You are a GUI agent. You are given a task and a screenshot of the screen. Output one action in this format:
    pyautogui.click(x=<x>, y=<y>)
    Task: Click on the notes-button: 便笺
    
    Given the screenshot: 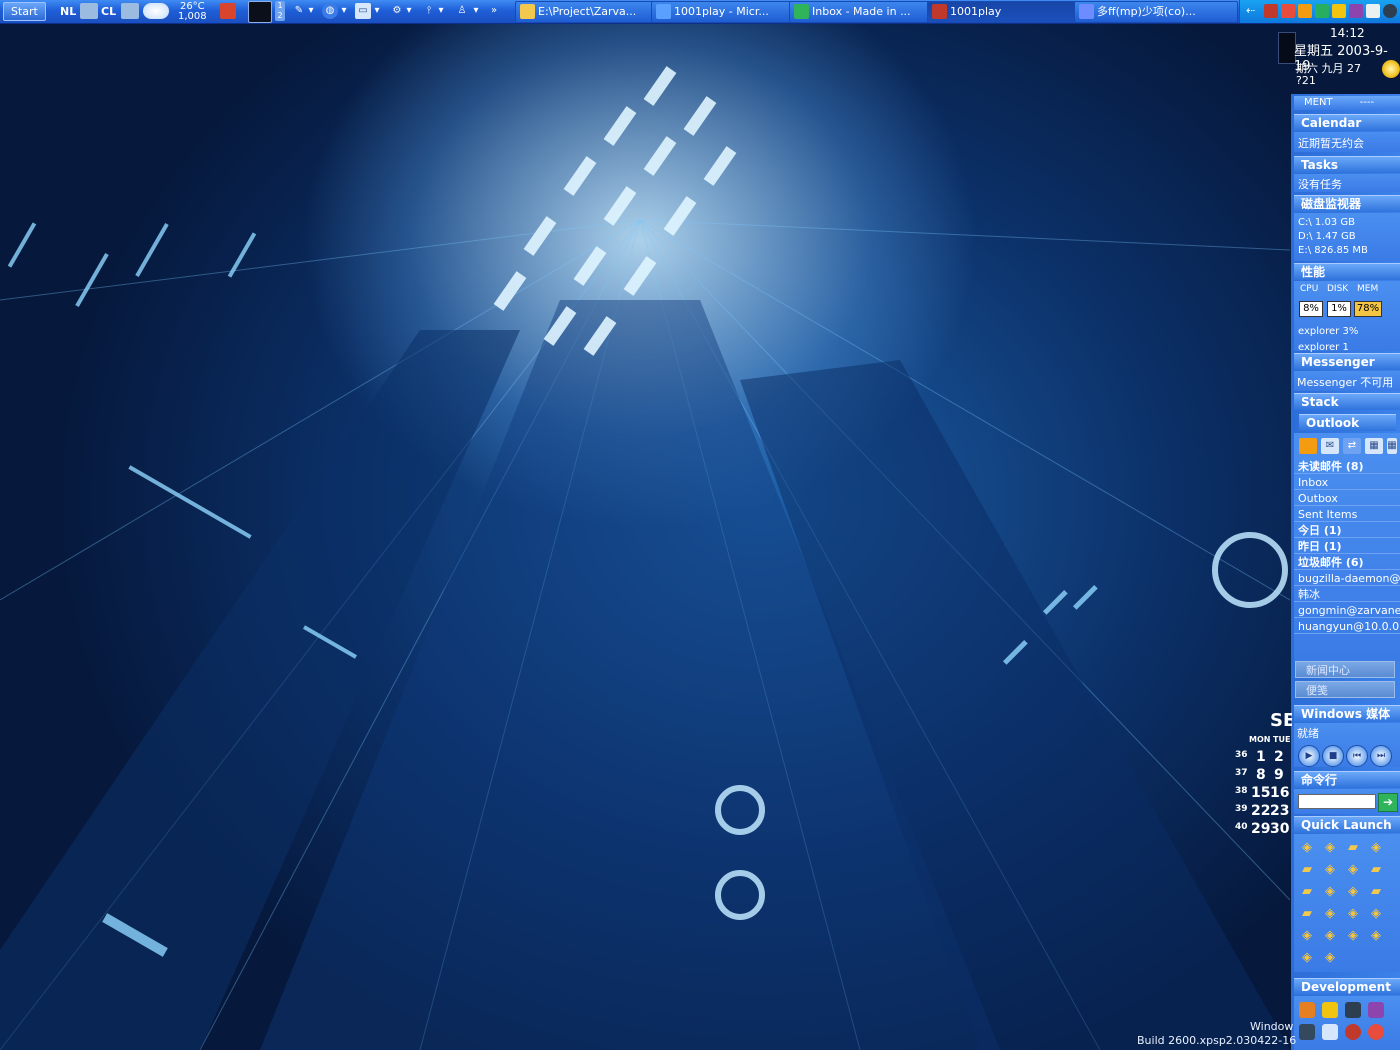 What is the action you would take?
    pyautogui.click(x=1345, y=689)
    